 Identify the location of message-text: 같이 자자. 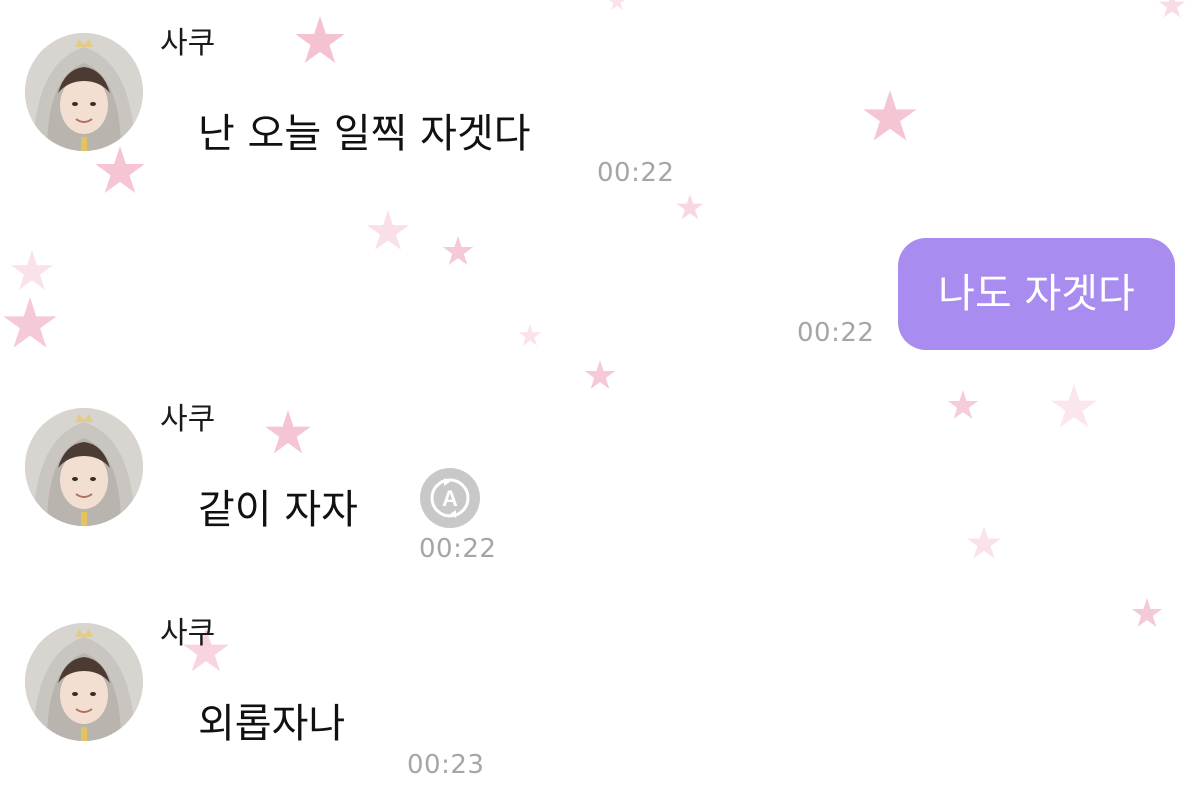
(278, 510).